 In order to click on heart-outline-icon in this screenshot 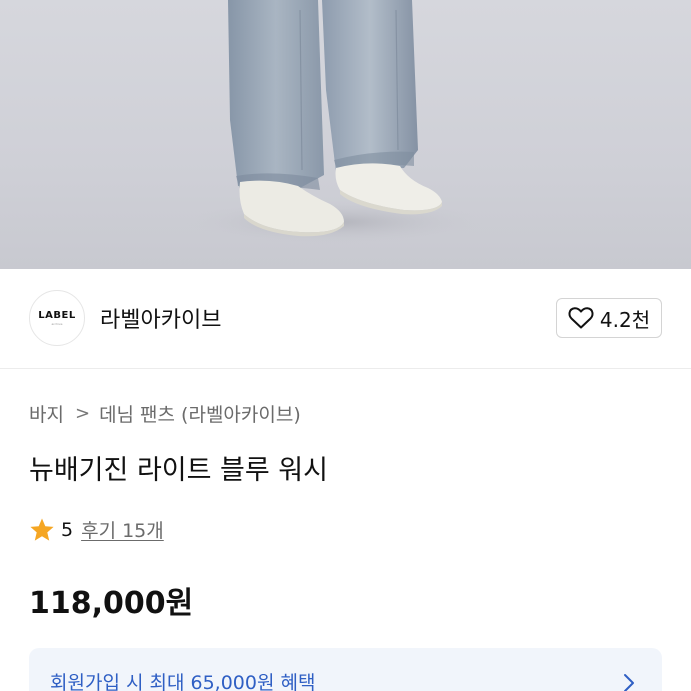, I will do `click(581, 318)`.